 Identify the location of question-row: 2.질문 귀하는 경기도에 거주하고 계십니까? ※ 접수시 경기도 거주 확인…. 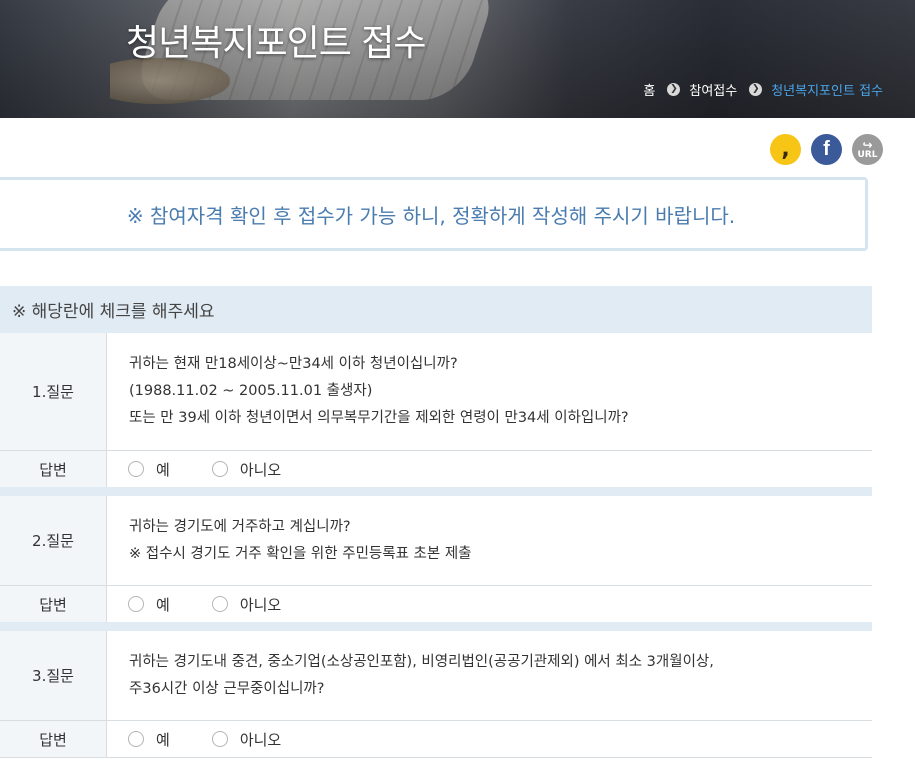
(436, 541).